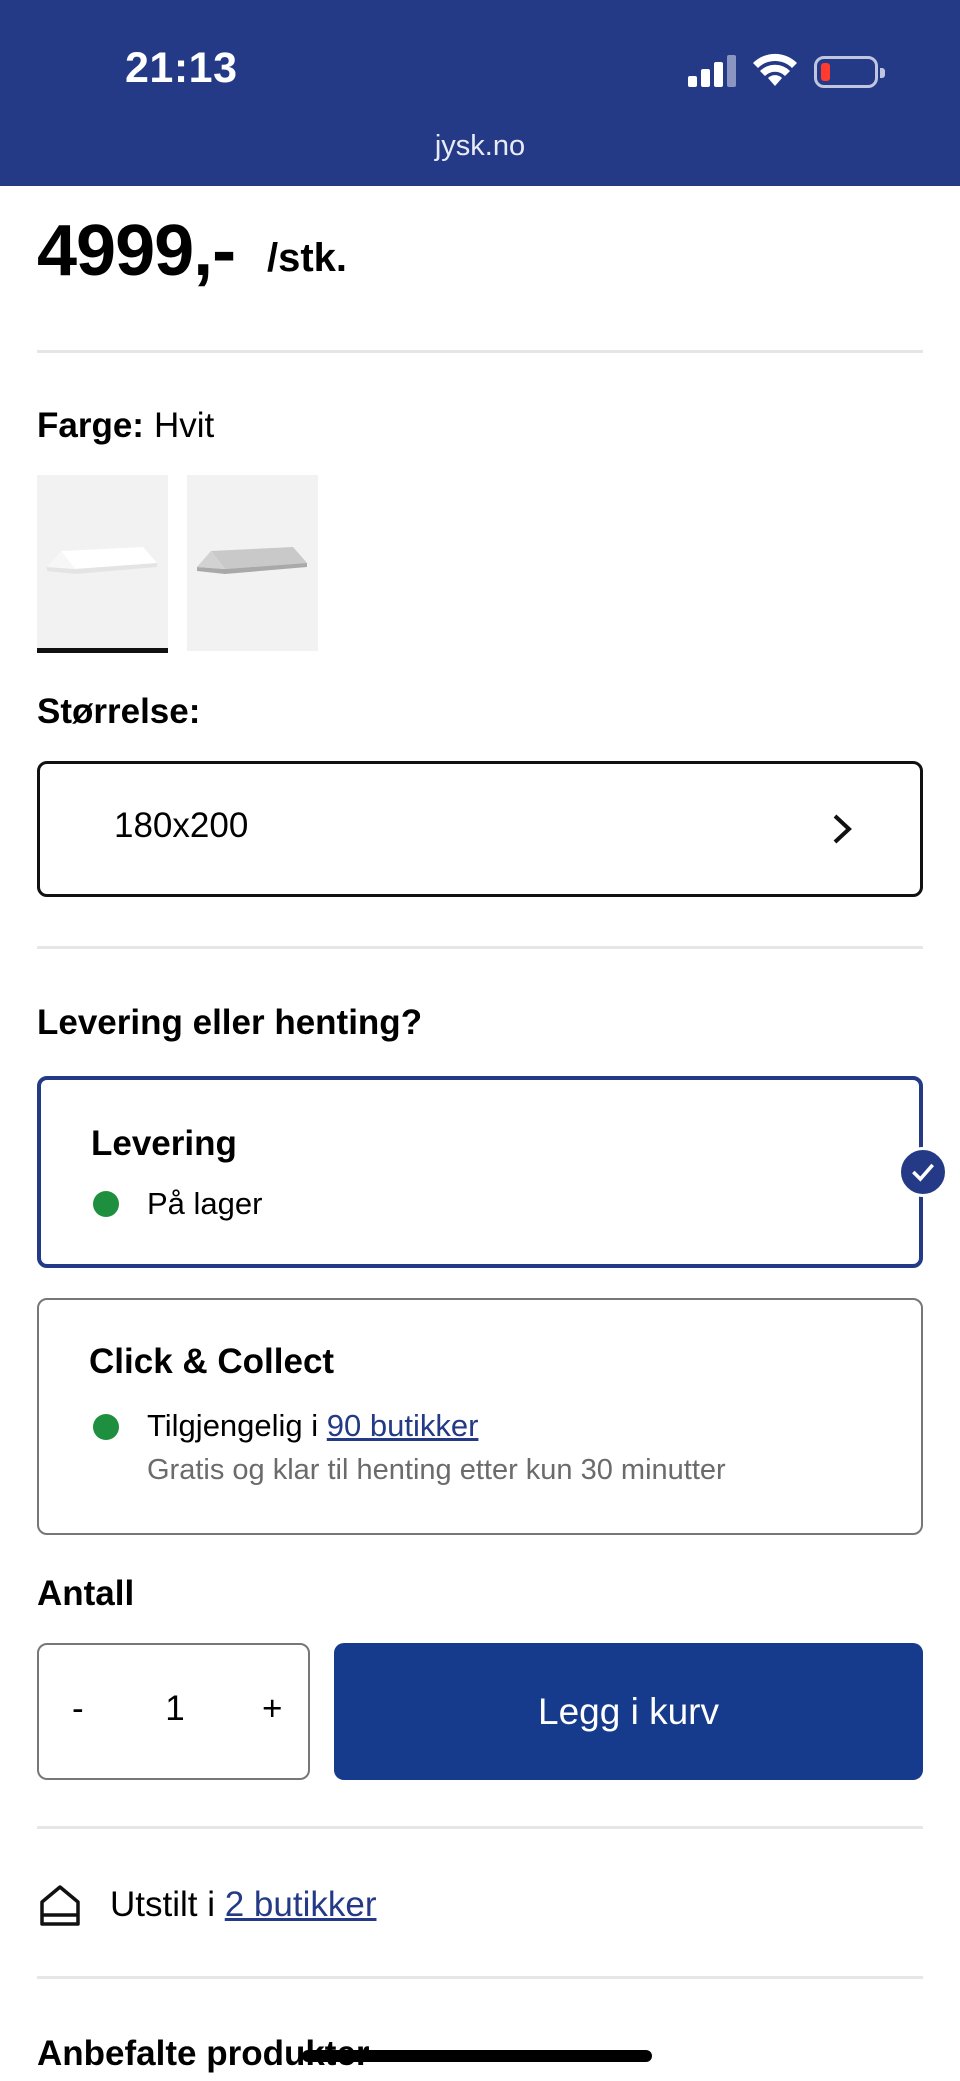 This screenshot has width=960, height=2081. I want to click on color-swatch-white, so click(102, 564).